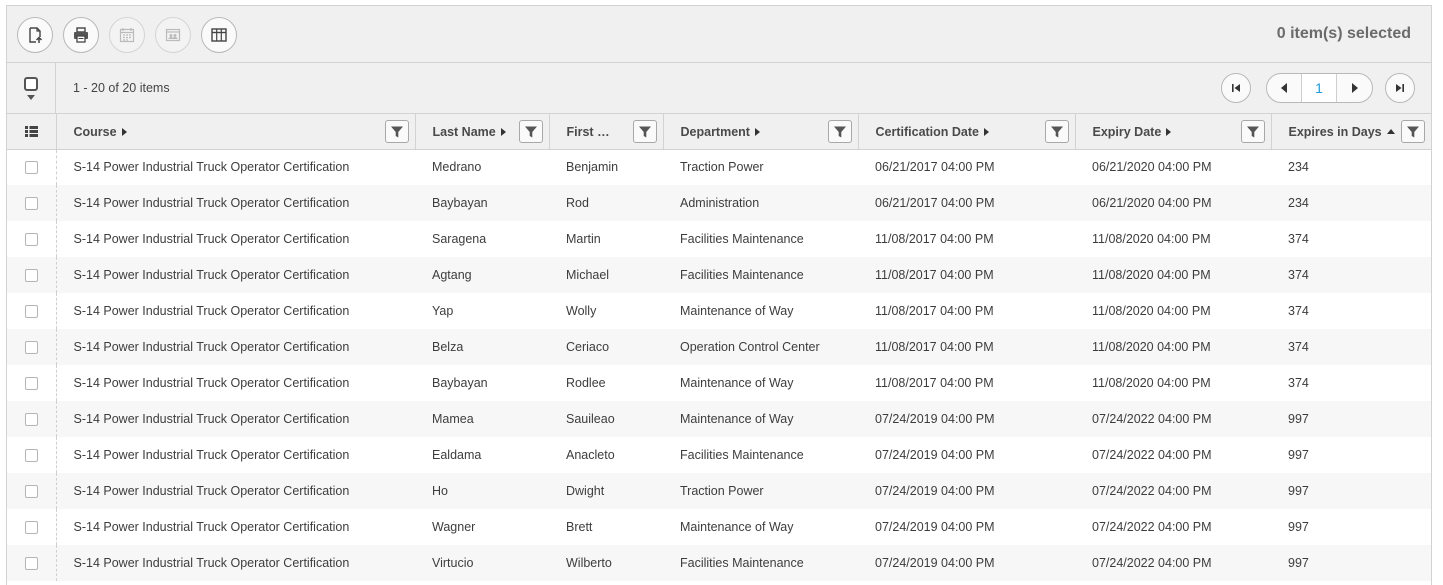  I want to click on last-name-cell: Baybayan, so click(460, 383).